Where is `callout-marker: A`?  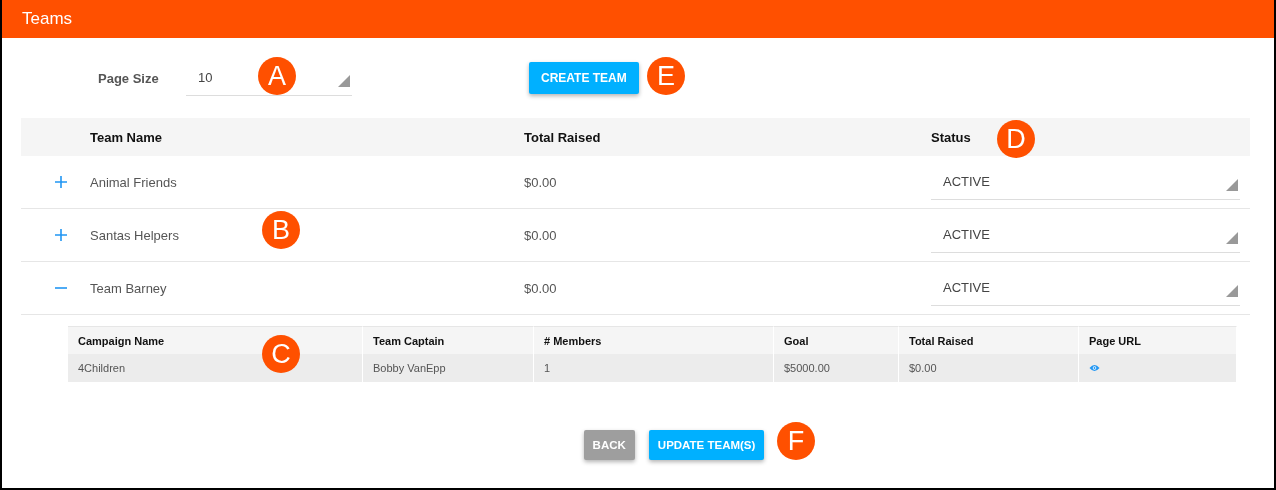 callout-marker: A is located at coordinates (277, 76).